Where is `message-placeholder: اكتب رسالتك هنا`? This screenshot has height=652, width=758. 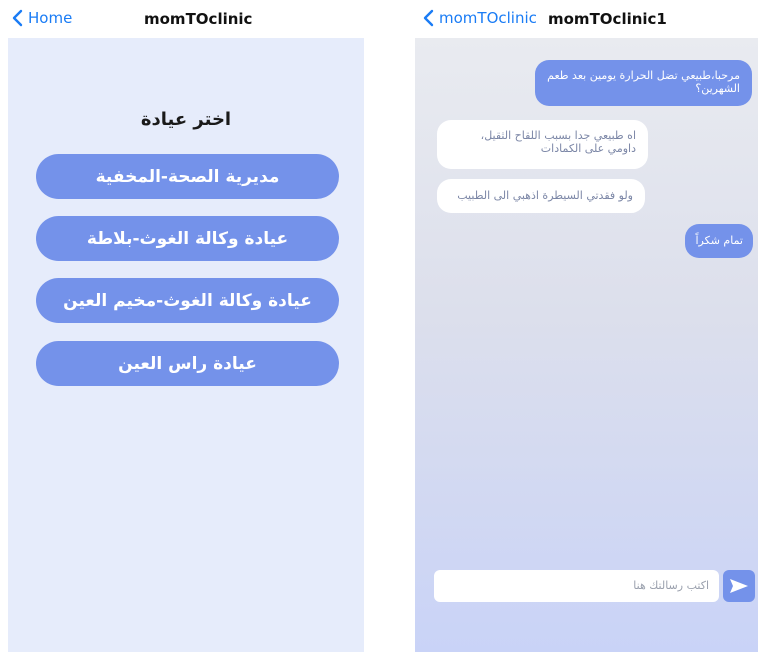
message-placeholder: اكتب رسالتك هنا is located at coordinates (671, 585).